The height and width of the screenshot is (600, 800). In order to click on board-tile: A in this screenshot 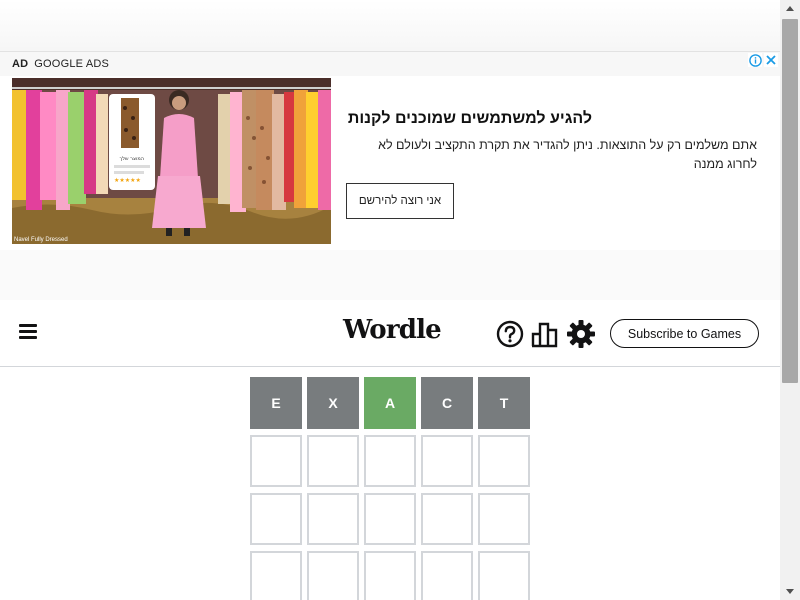, I will do `click(390, 403)`.